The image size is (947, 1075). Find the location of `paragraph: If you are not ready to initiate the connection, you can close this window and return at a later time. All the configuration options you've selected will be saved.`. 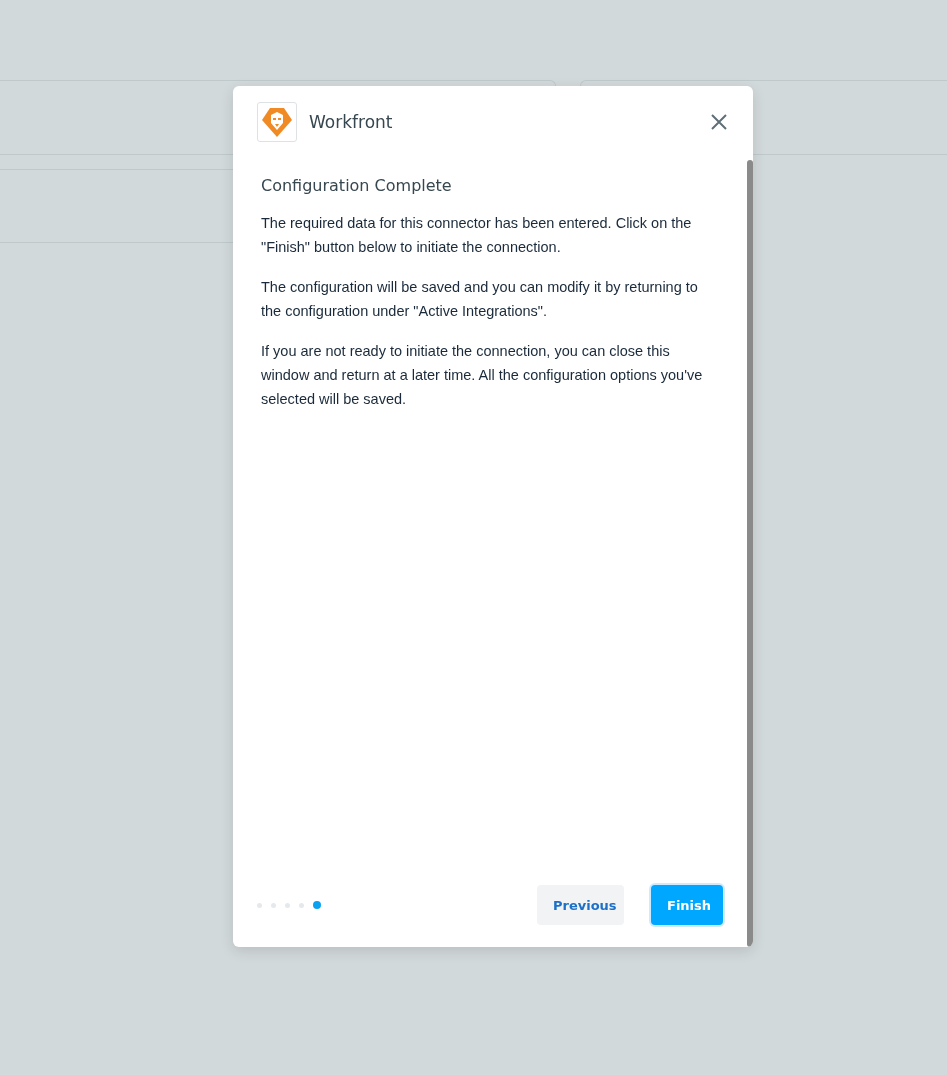

paragraph: If you are not ready to initiate the connection, you can close this window and return at a later time. All the configuration options you've selected will be saved. is located at coordinates (482, 375).